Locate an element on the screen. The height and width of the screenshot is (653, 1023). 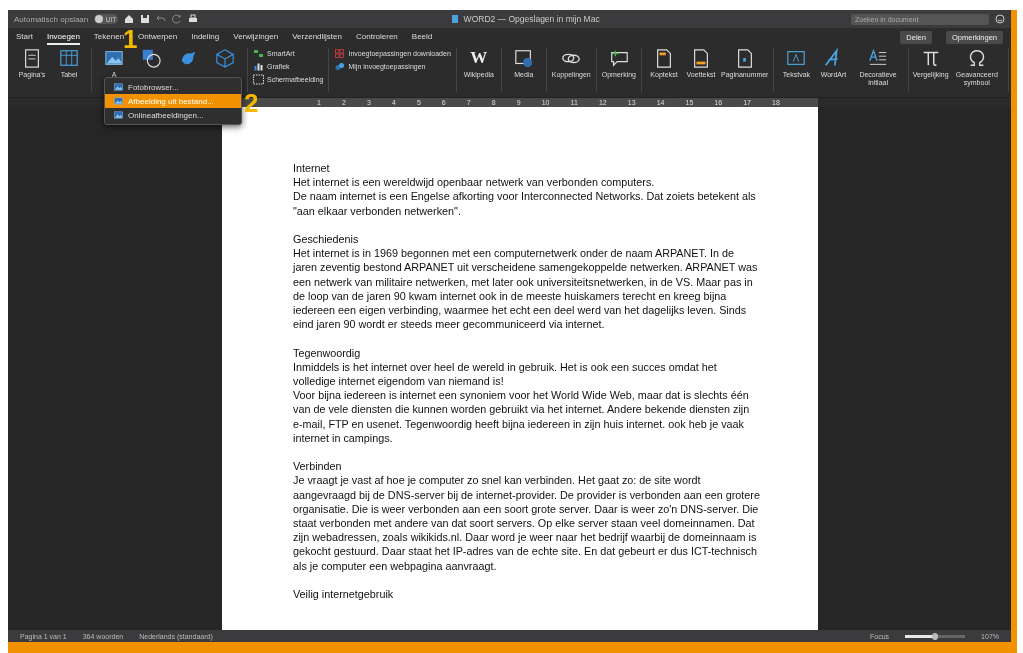
media-icon is located at coordinates (523, 58).